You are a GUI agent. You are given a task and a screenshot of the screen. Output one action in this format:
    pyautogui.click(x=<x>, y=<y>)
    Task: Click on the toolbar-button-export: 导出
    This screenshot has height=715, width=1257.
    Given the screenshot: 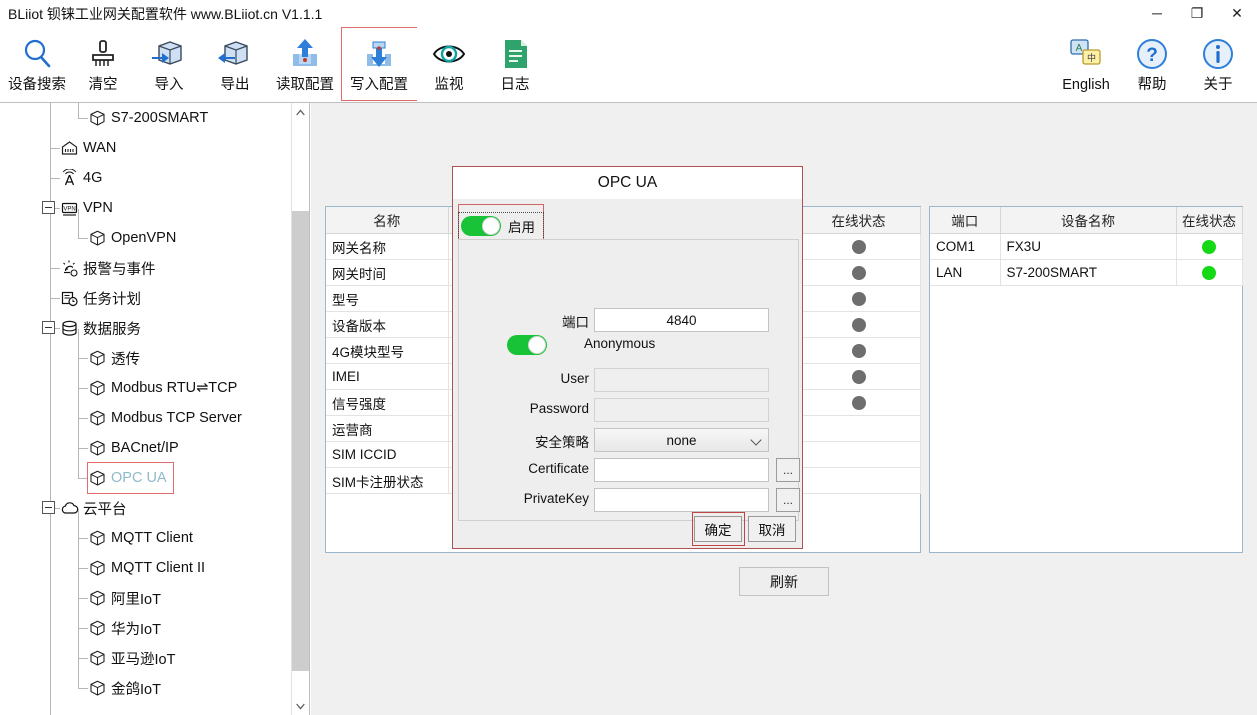 What is the action you would take?
    pyautogui.click(x=235, y=64)
    